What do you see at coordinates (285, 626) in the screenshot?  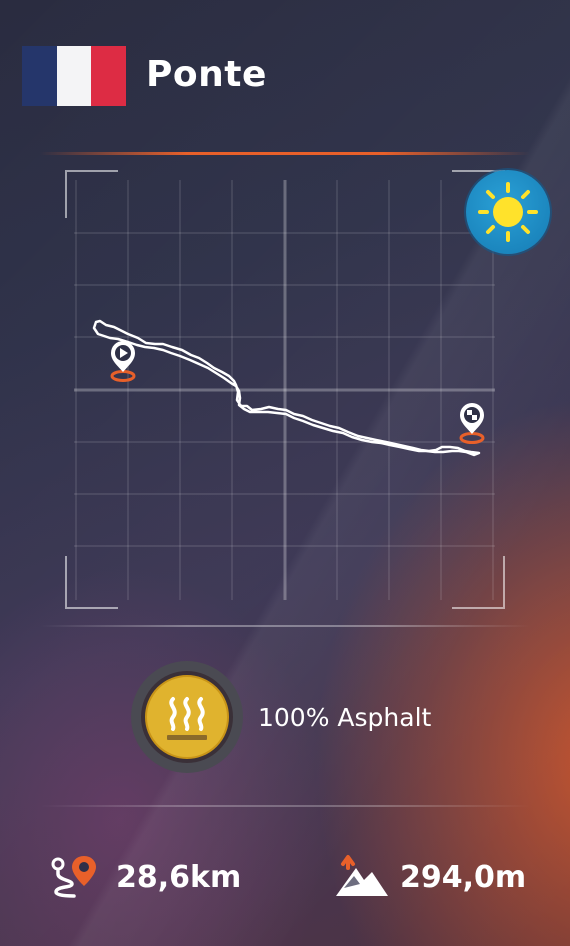 I see `map-divider` at bounding box center [285, 626].